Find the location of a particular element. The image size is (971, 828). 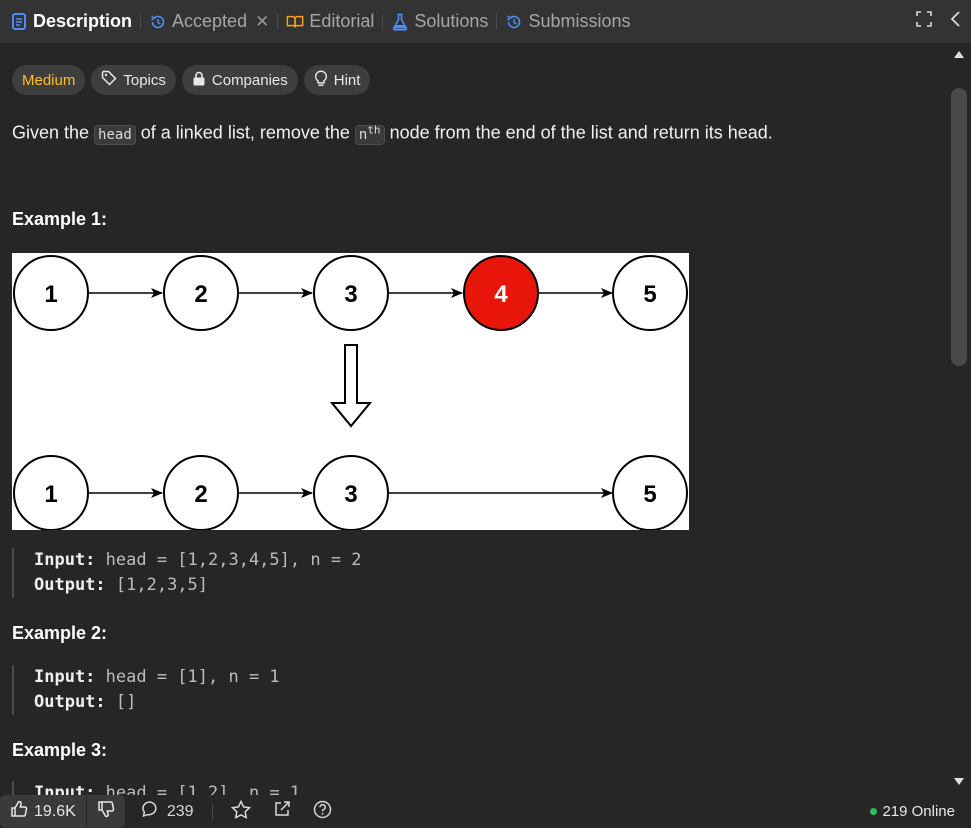

tab-submissions: Submissions is located at coordinates (567, 21).